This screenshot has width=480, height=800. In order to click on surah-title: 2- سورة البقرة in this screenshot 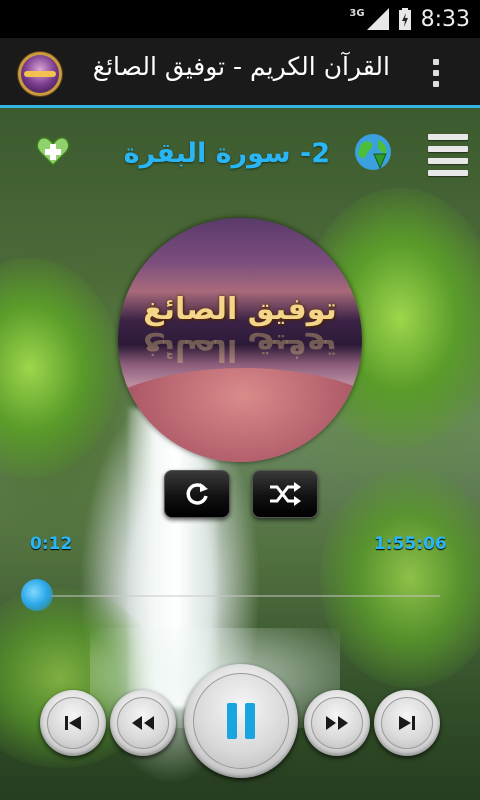, I will do `click(226, 153)`.